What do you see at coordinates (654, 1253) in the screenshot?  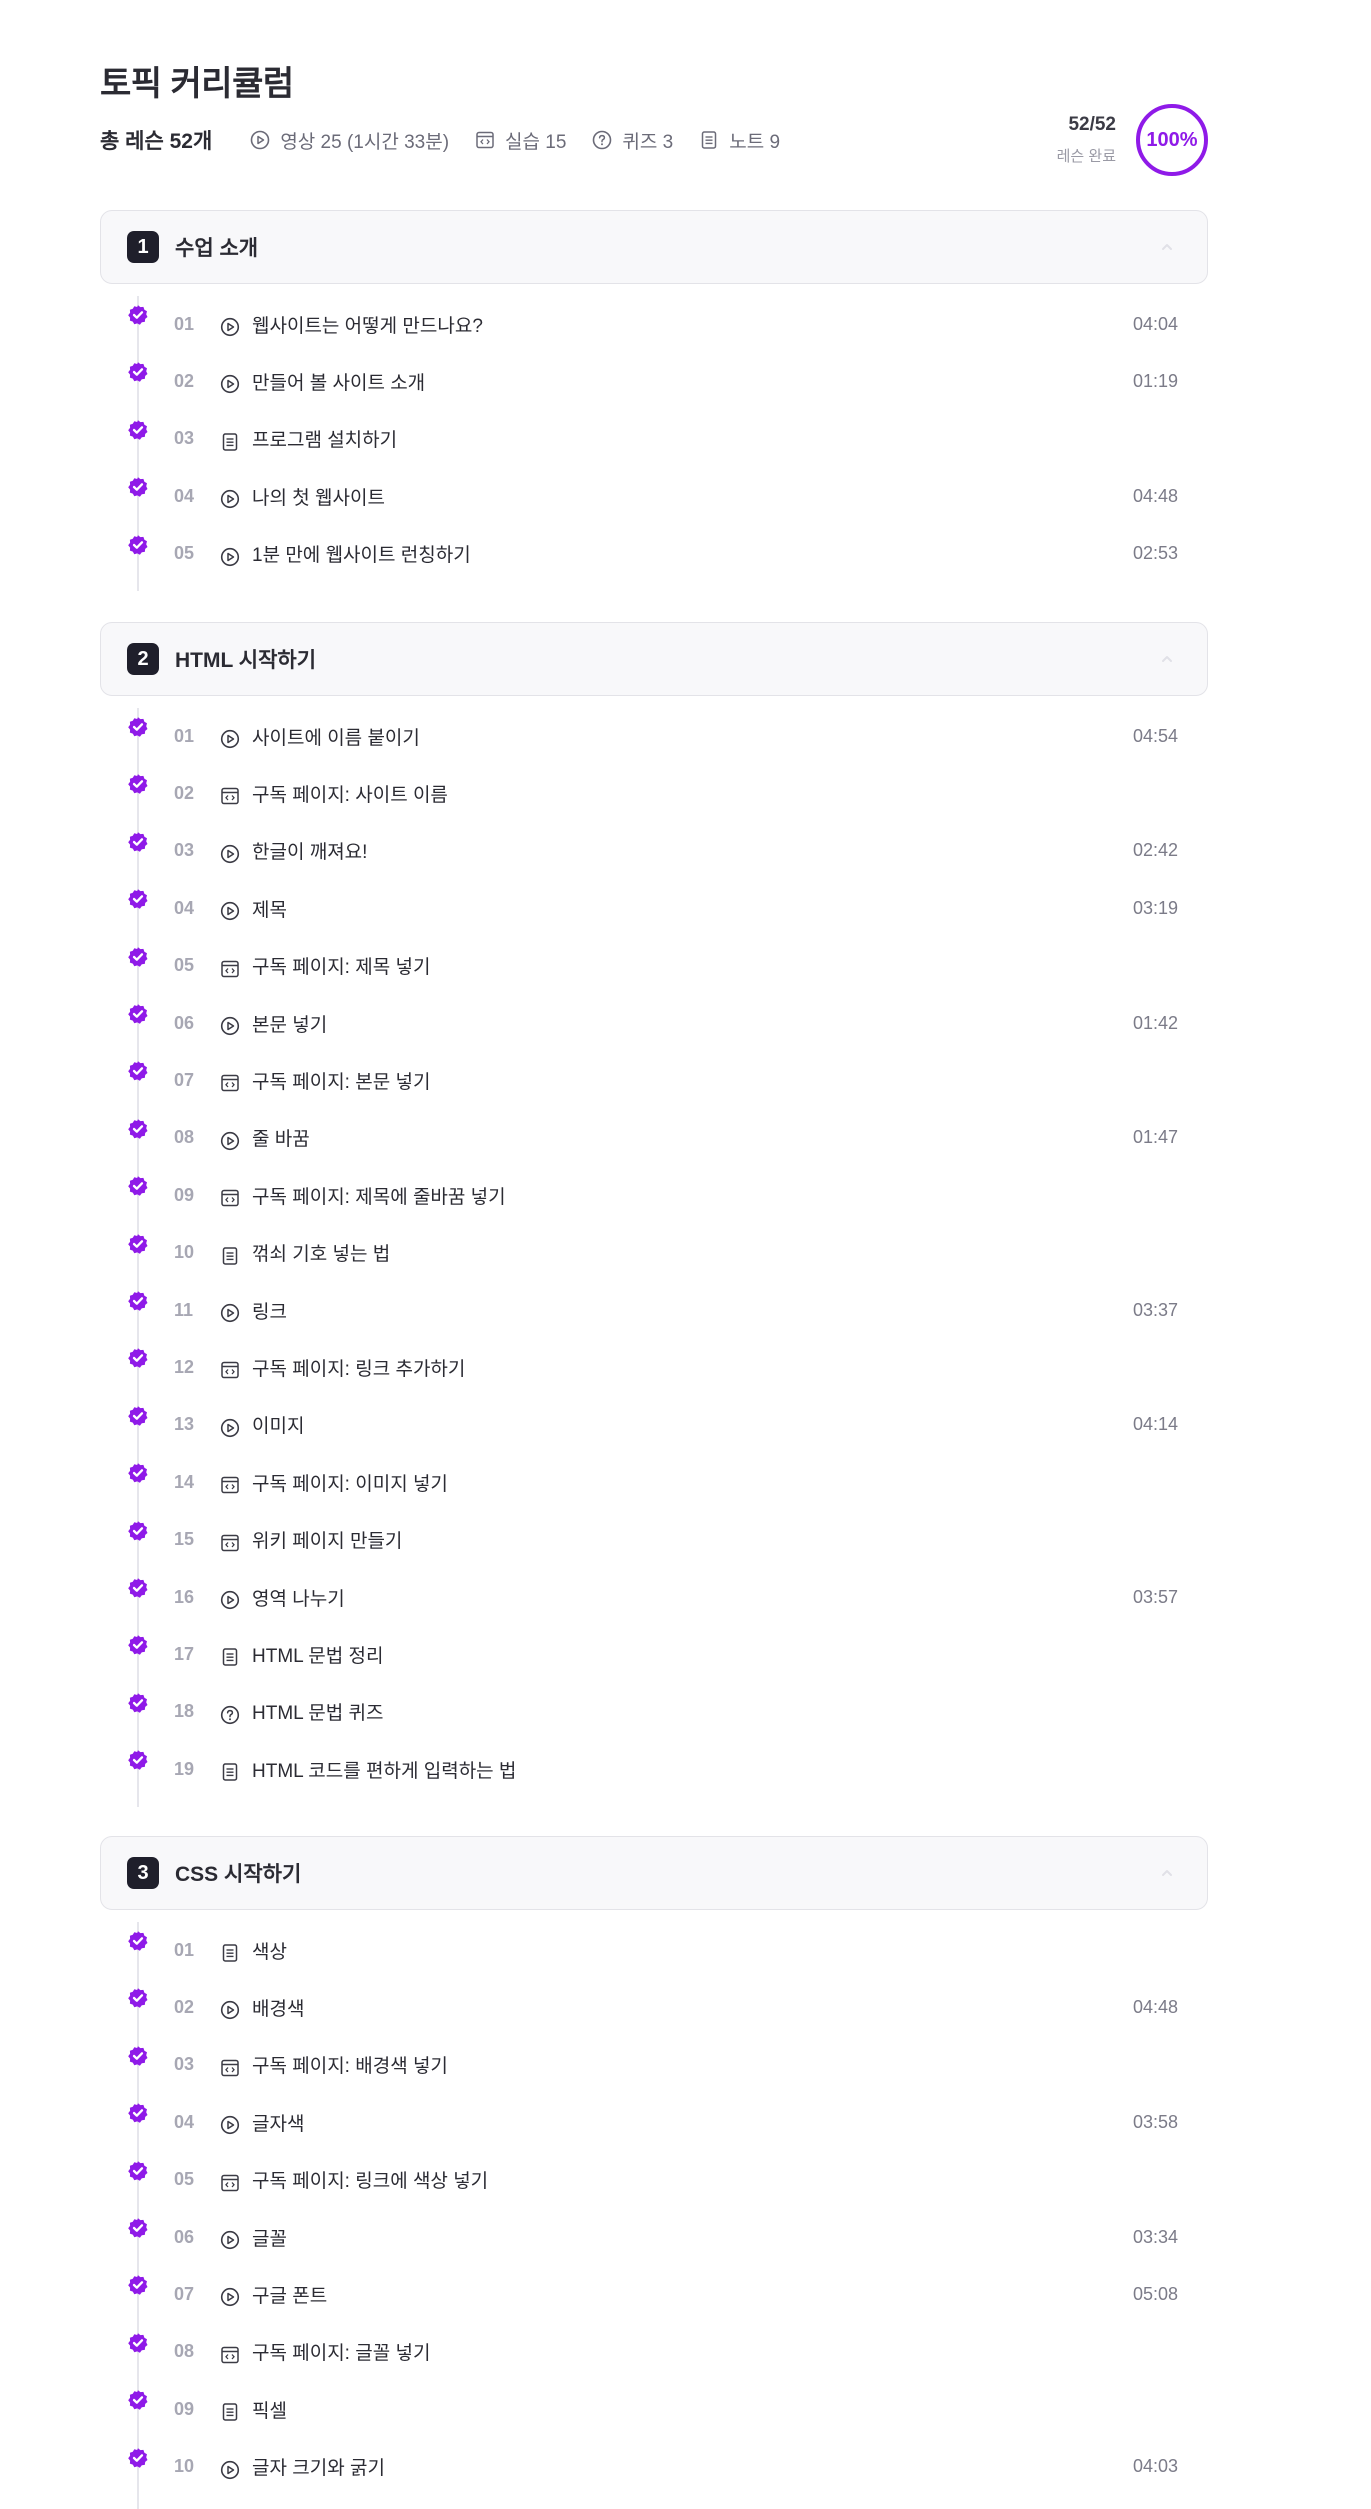 I see `lesson-row: 10 꺾쇠 기호 넣는 법` at bounding box center [654, 1253].